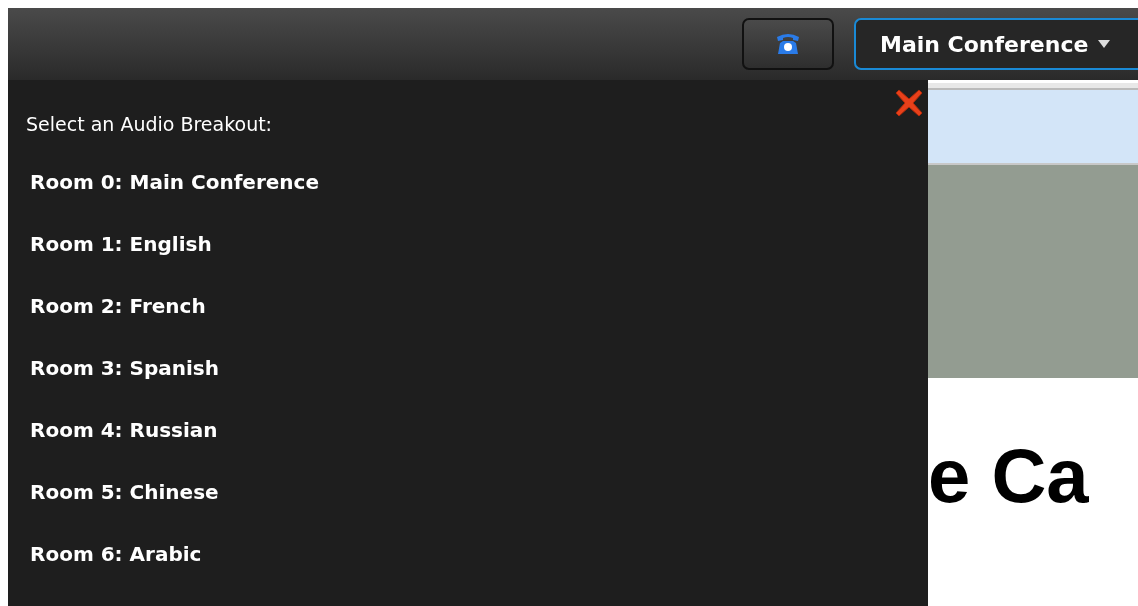 The width and height of the screenshot is (1138, 606). Describe the element at coordinates (119, 244) in the screenshot. I see `room-option: Room 1: English` at that location.